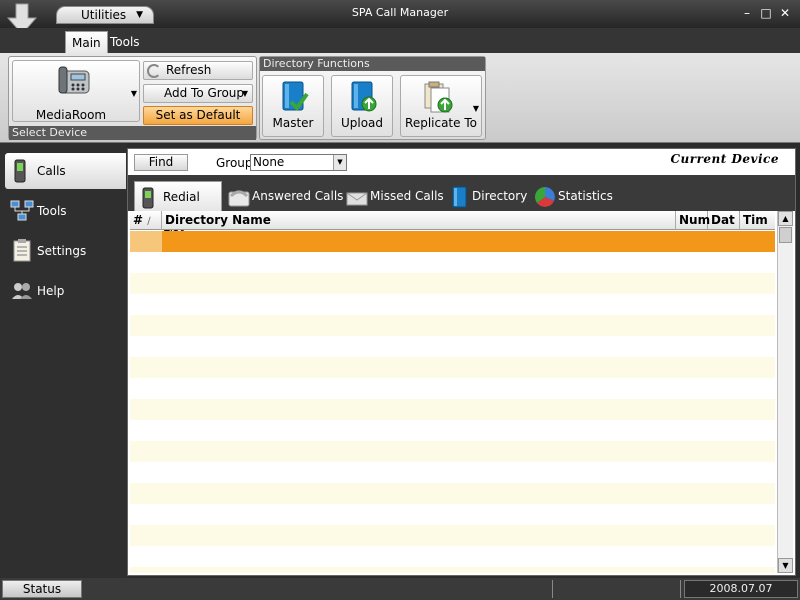 This screenshot has height=600, width=800. I want to click on nav-item-label: Calls, so click(51, 171).